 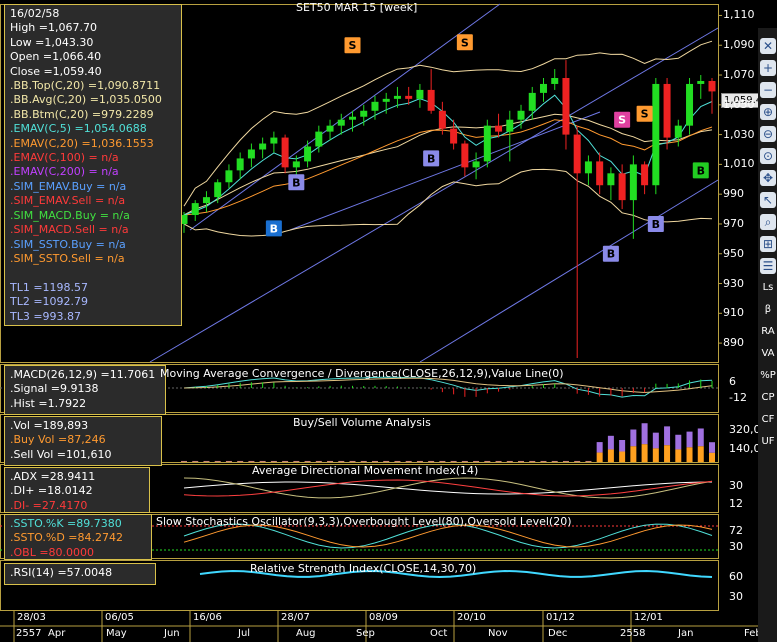 What do you see at coordinates (768, 134) in the screenshot?
I see `zoom-out-icon: ⊖` at bounding box center [768, 134].